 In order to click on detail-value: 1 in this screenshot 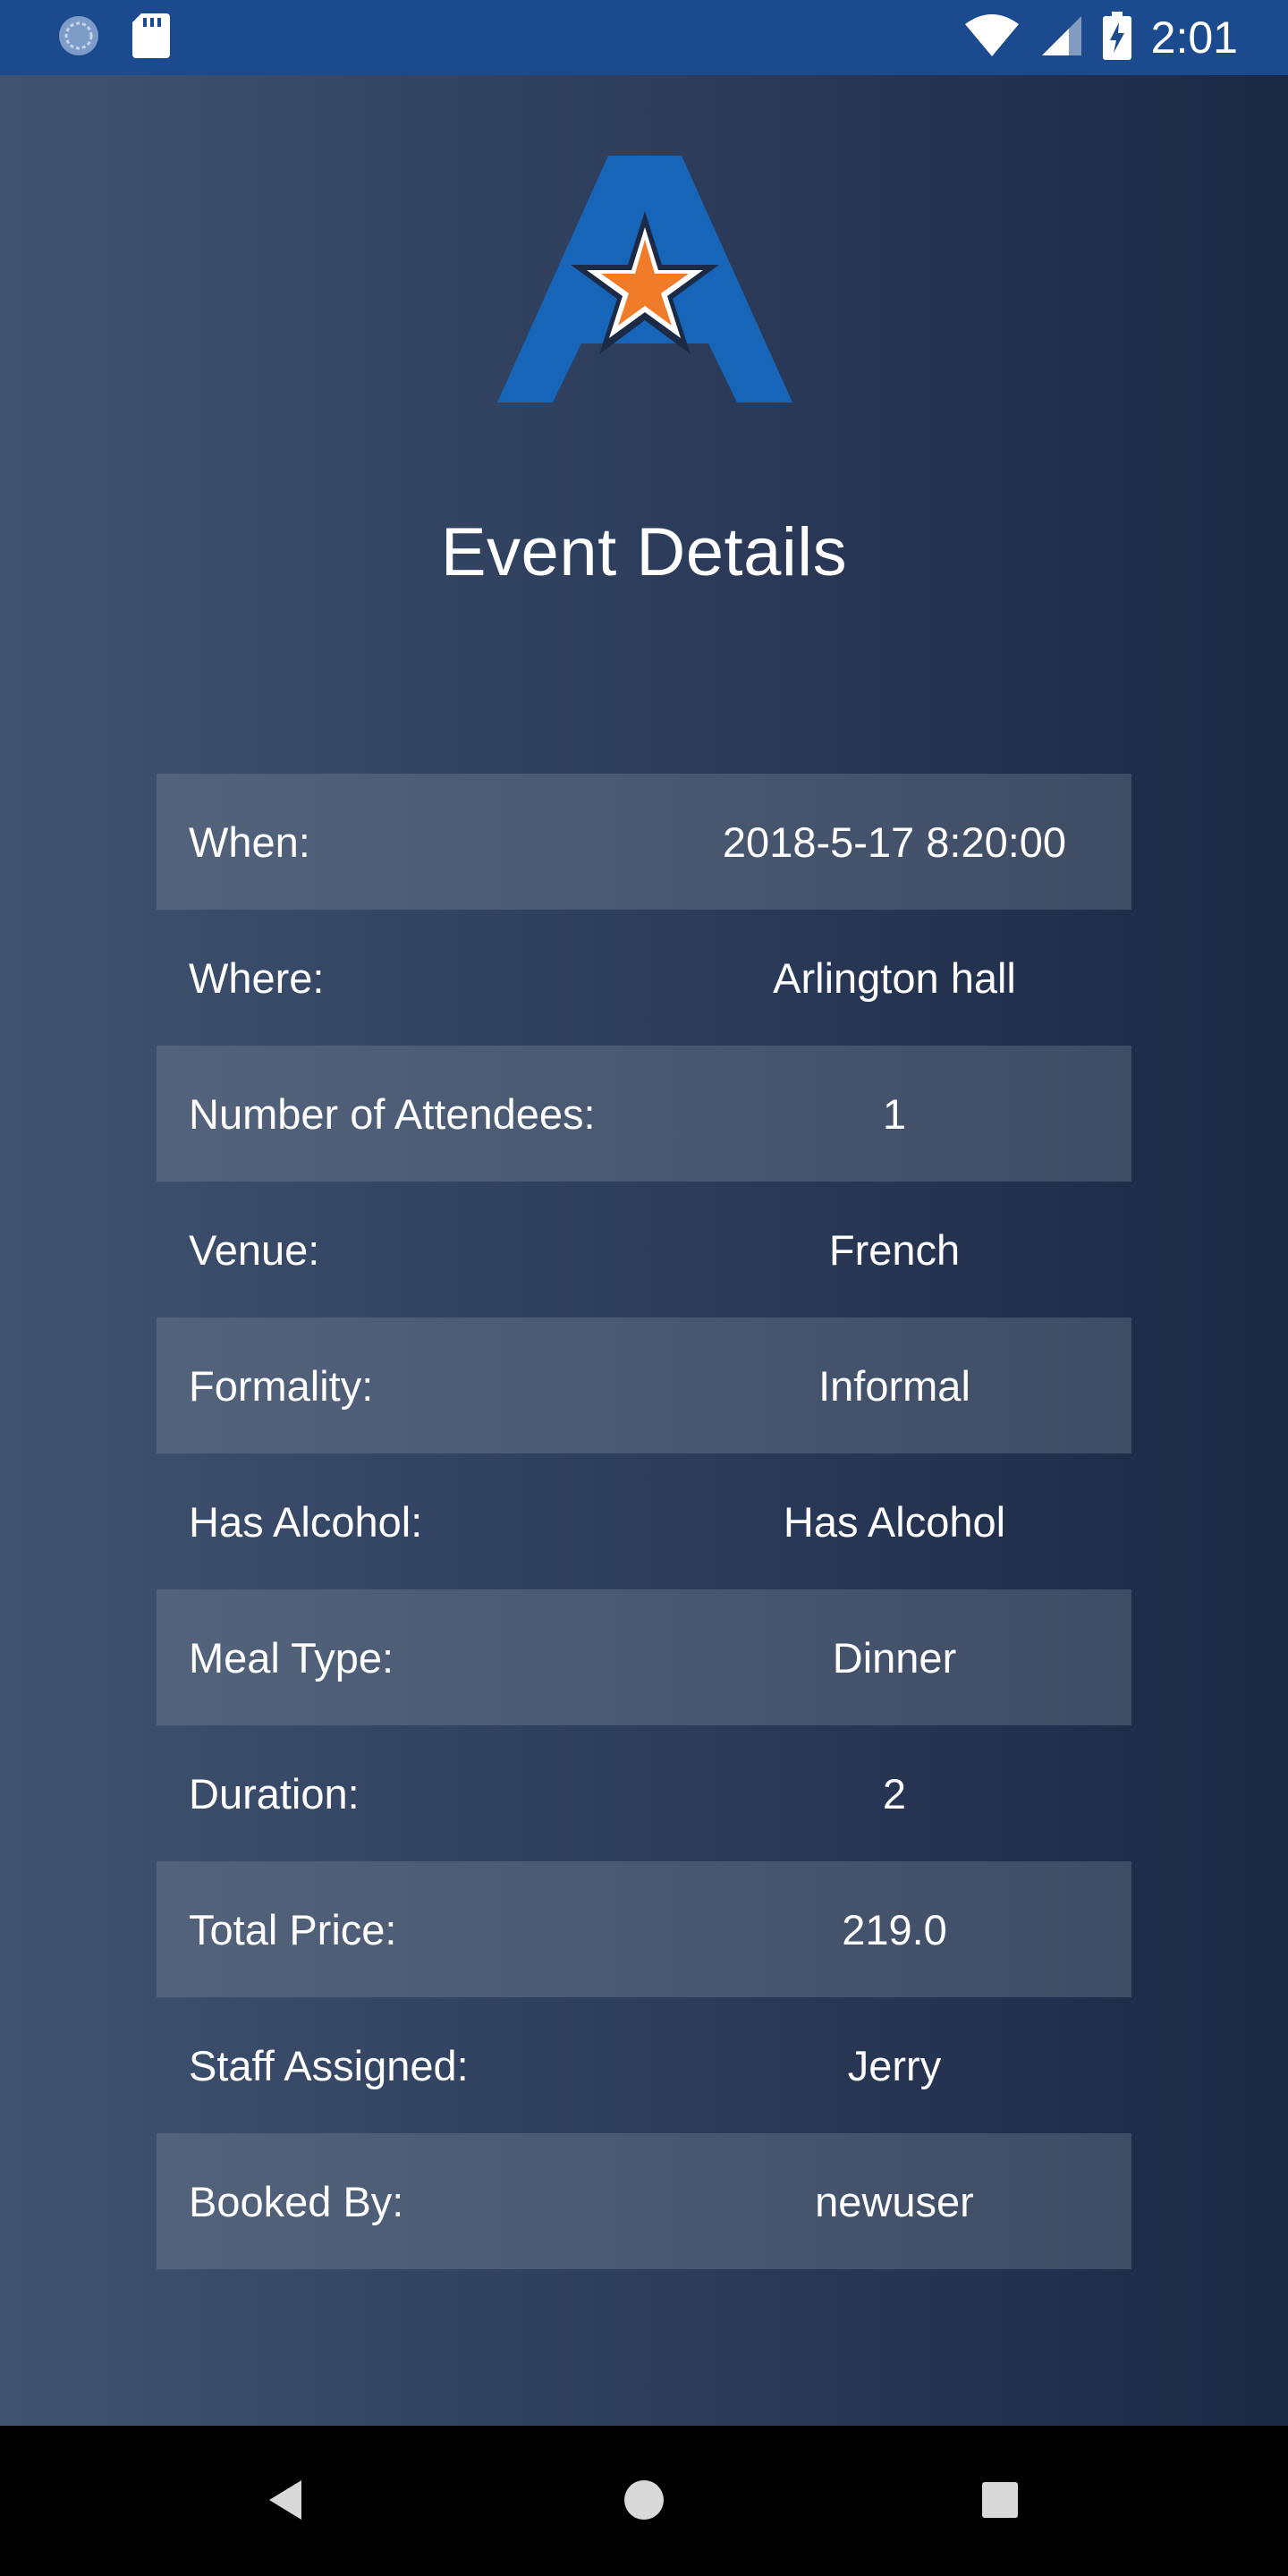, I will do `click(894, 1113)`.